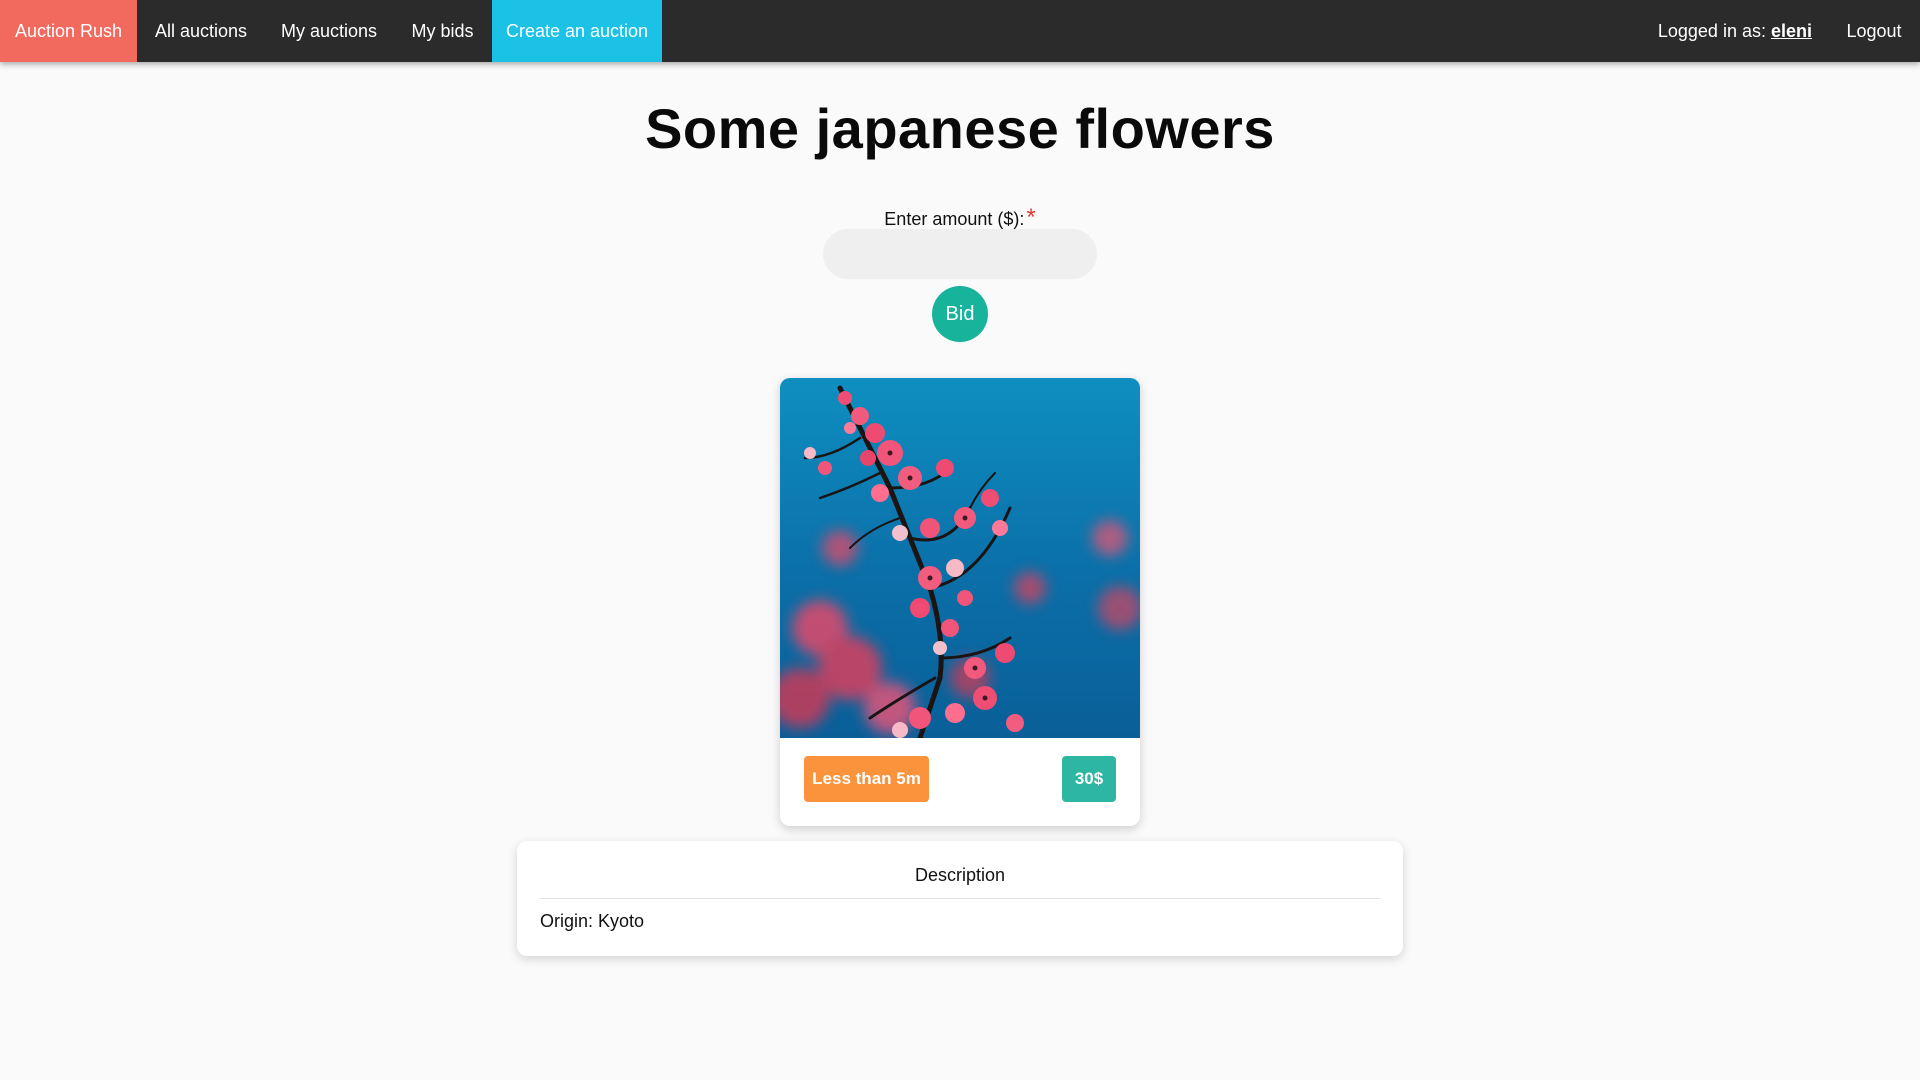 The image size is (1920, 1080). I want to click on nav-my-bids: My bids, so click(442, 31).